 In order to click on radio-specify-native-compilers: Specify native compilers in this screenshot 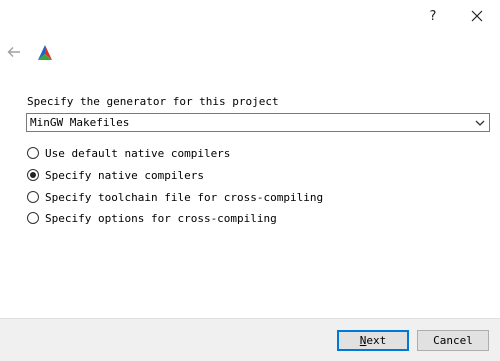, I will do `click(115, 175)`.